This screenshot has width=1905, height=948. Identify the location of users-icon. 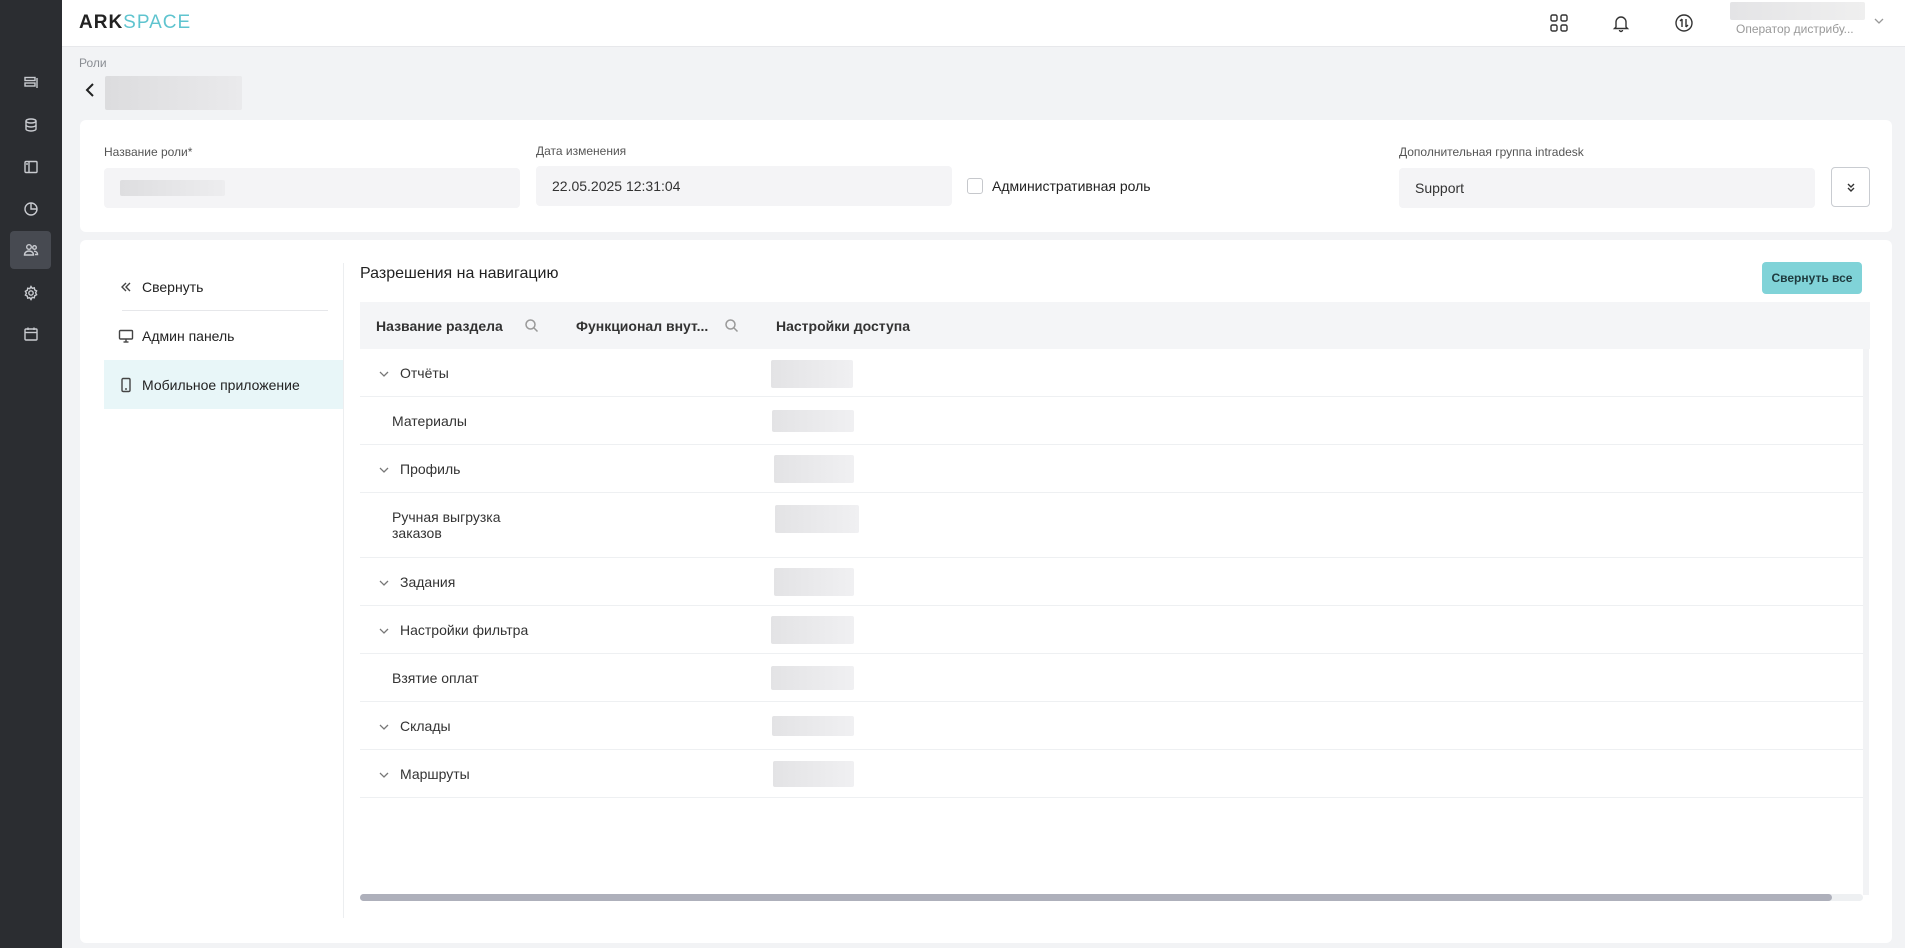
(30, 250).